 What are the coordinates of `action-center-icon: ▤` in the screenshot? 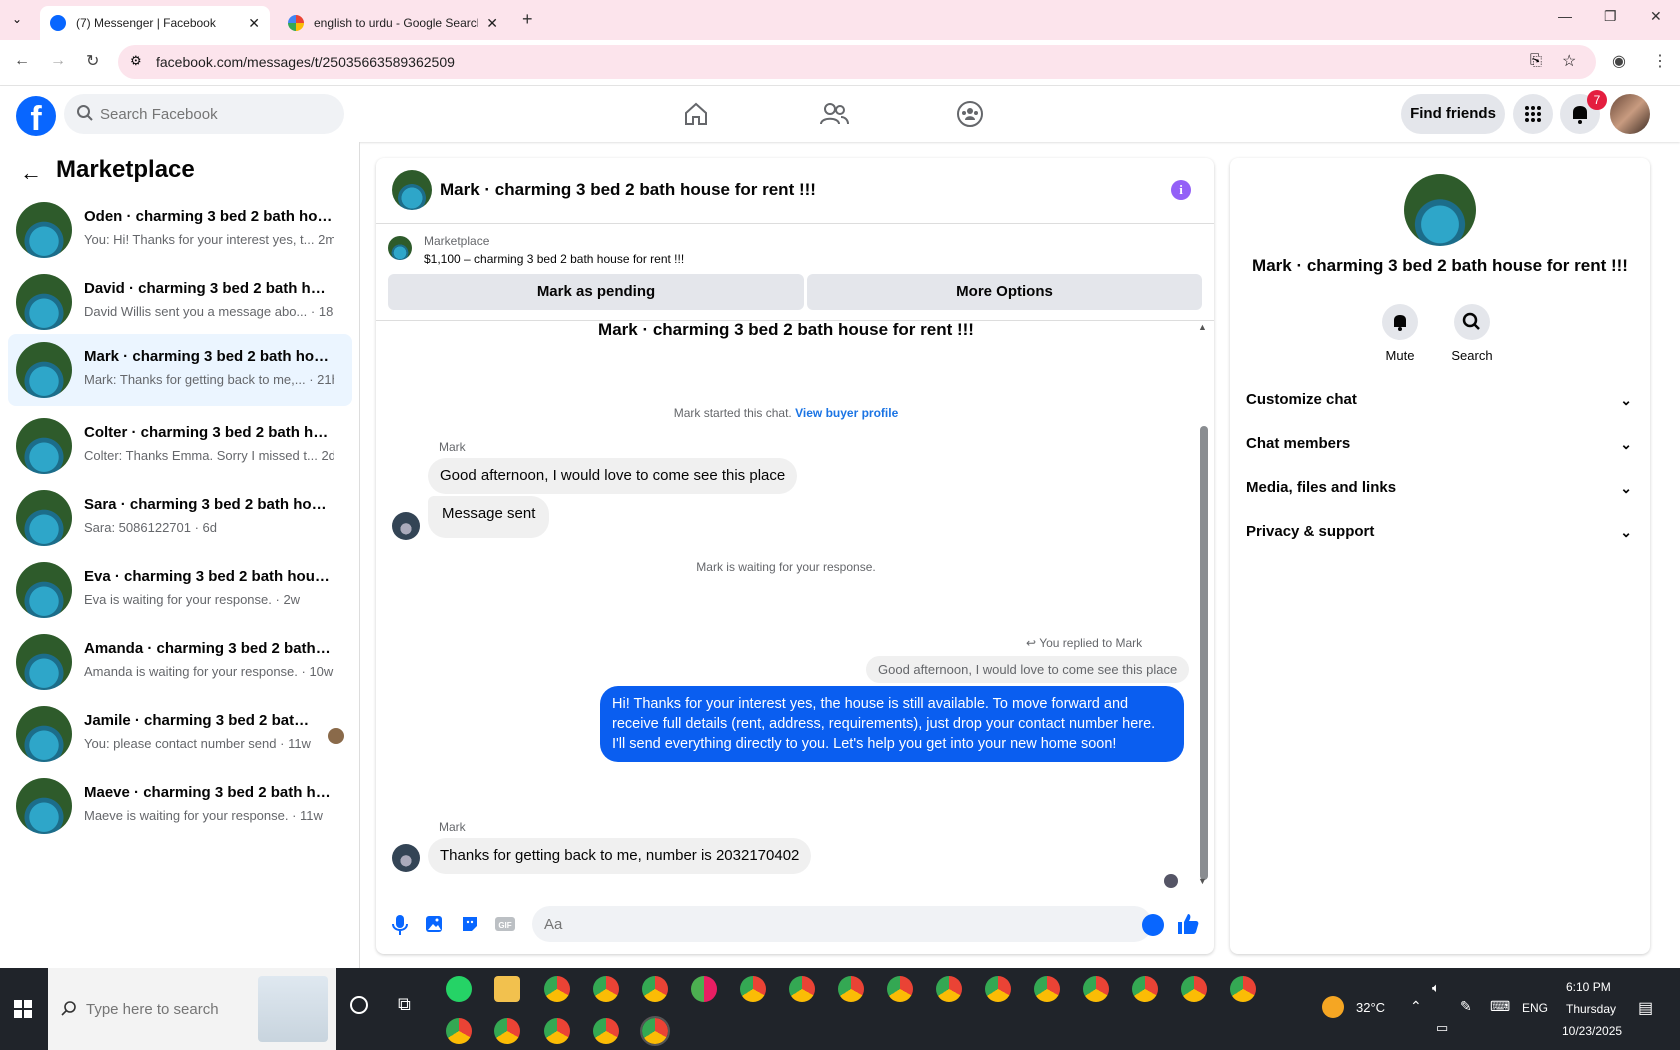 It's located at (1645, 1008).